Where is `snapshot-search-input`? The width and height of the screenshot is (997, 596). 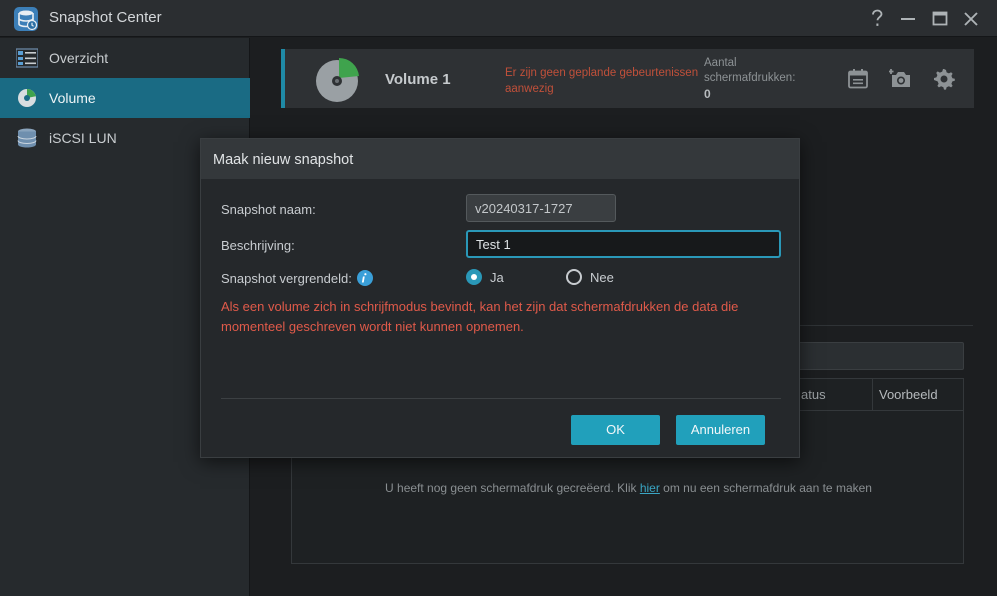
snapshot-search-input is located at coordinates (877, 356).